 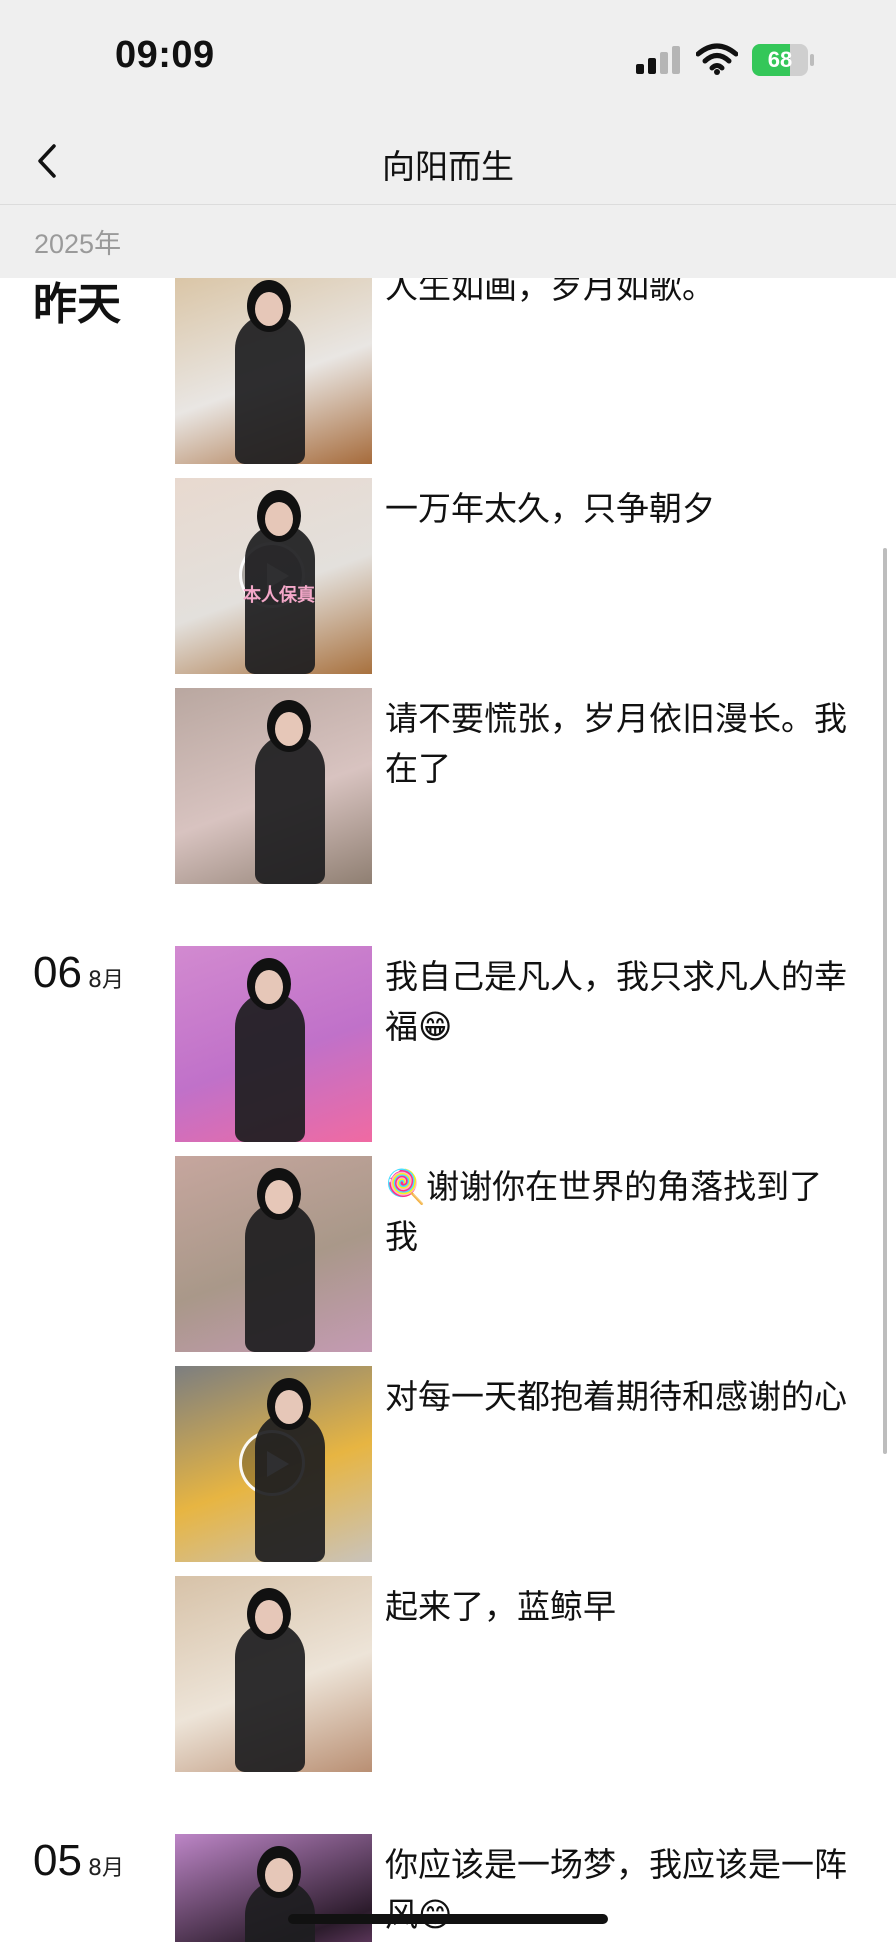 I want to click on status-bar: 09:09 68, so click(x=448, y=60).